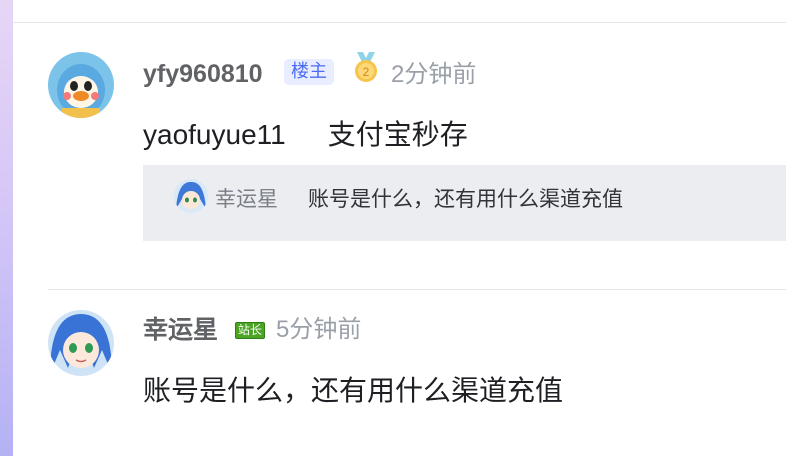  Describe the element at coordinates (399, 22) in the screenshot. I see `top-divider` at that location.